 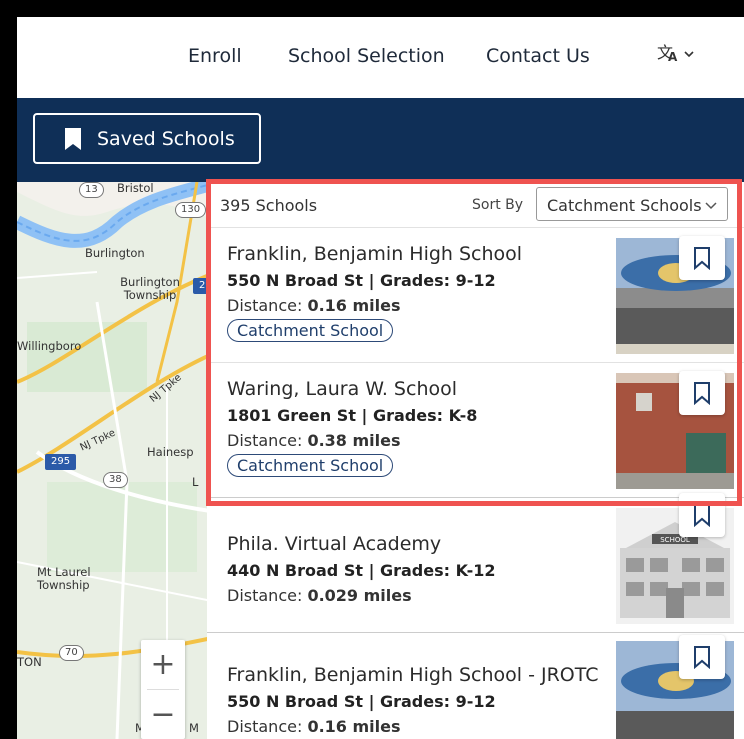 I want to click on map-label: L, so click(x=195, y=482).